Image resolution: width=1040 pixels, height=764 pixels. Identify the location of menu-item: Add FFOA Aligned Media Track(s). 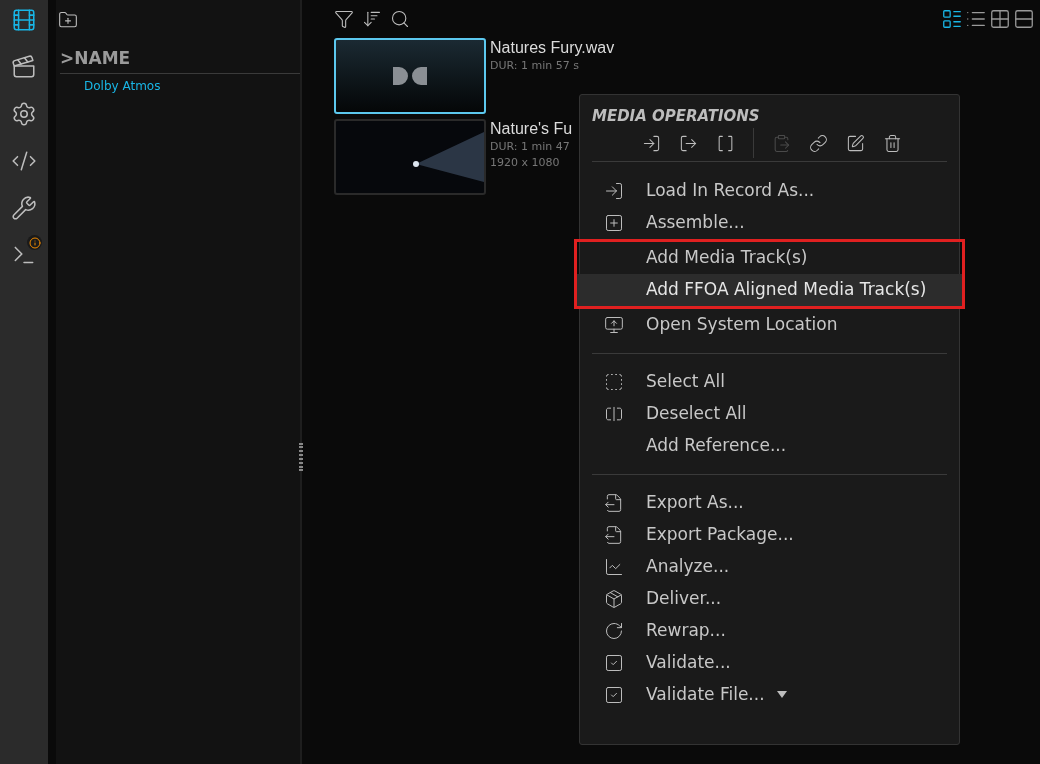
(769, 291).